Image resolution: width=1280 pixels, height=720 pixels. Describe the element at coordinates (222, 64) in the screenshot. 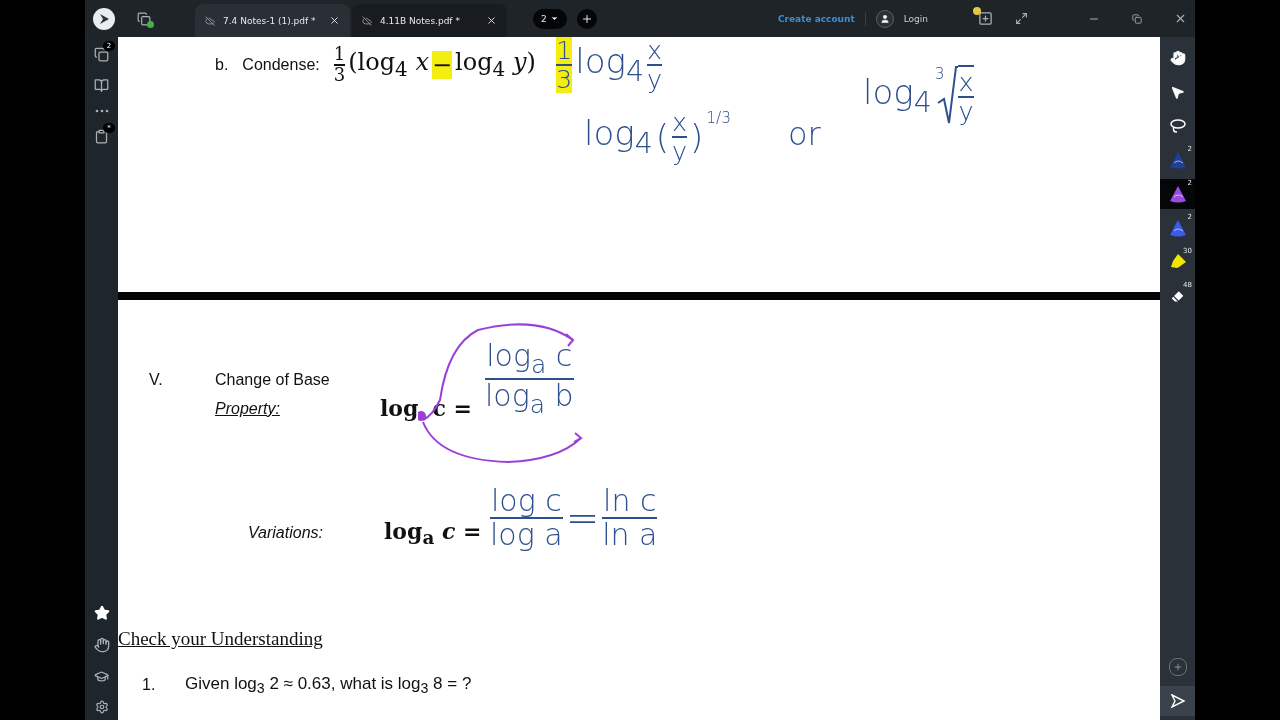

I see `item-label: b.` at that location.